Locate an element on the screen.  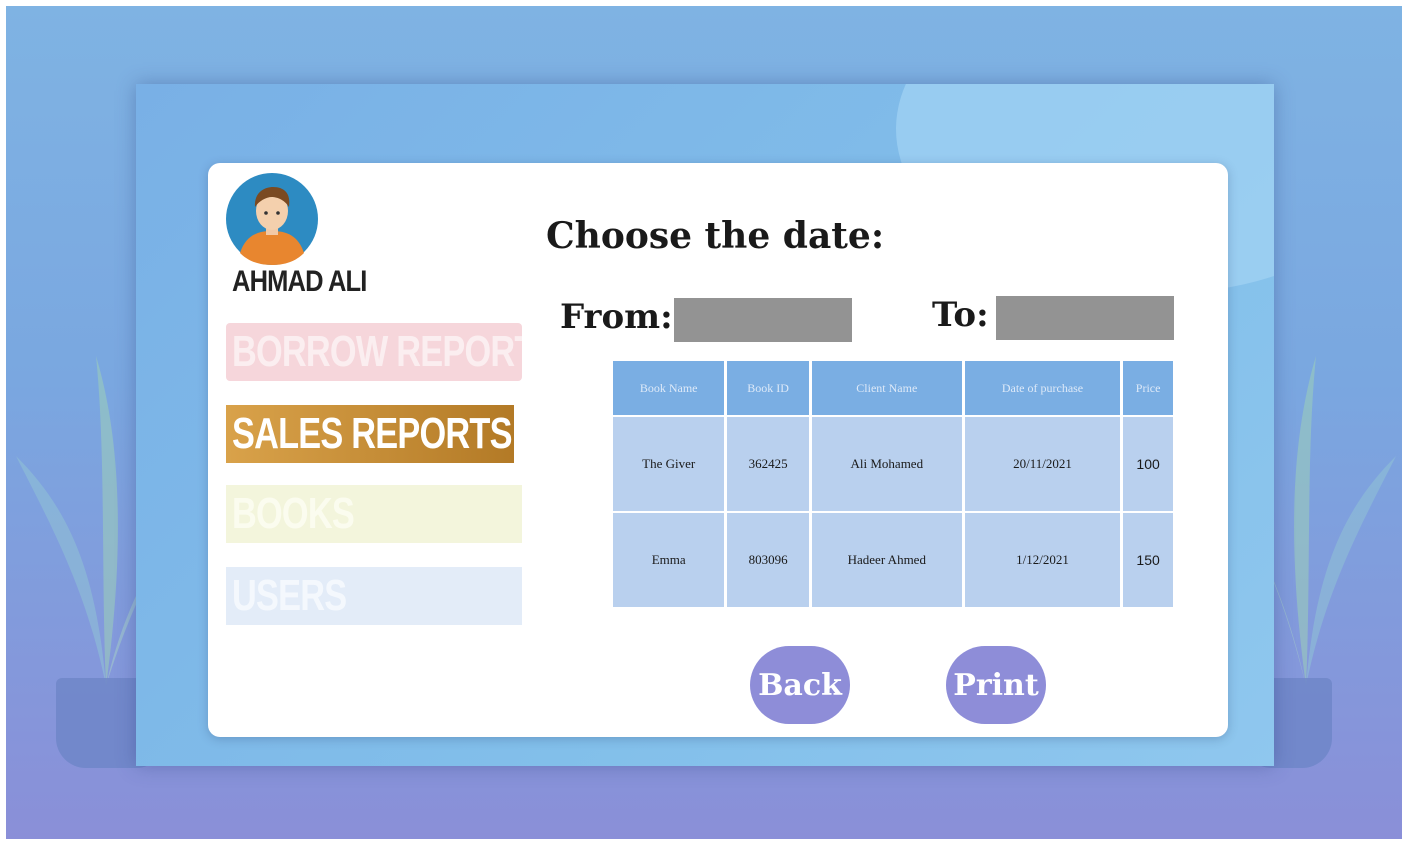
sidebar-item-label: USERS is located at coordinates (289, 595).